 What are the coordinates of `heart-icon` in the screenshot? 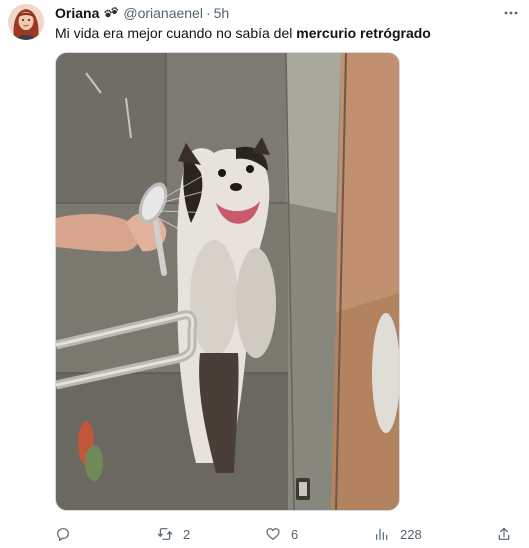 It's located at (273, 534).